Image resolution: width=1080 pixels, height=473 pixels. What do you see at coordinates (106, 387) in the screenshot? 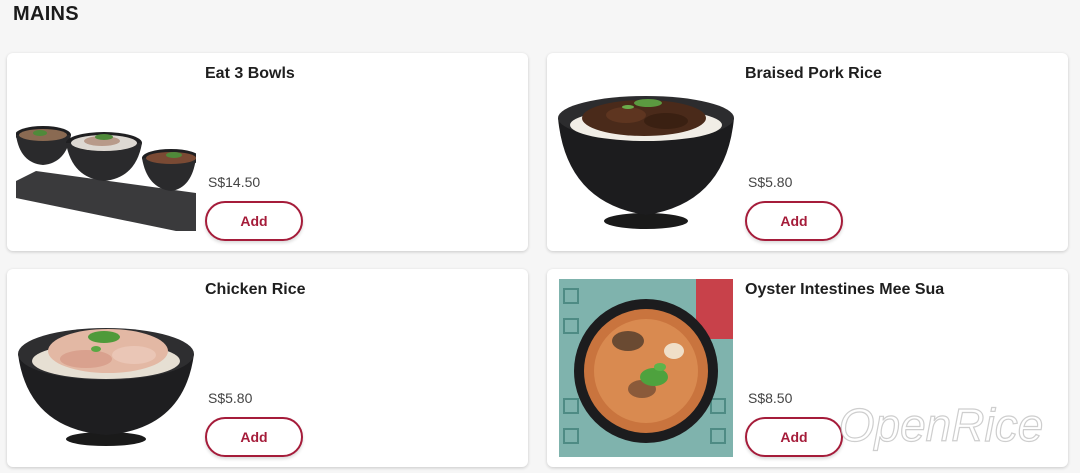
I see `chicken-rice-bowl-image` at bounding box center [106, 387].